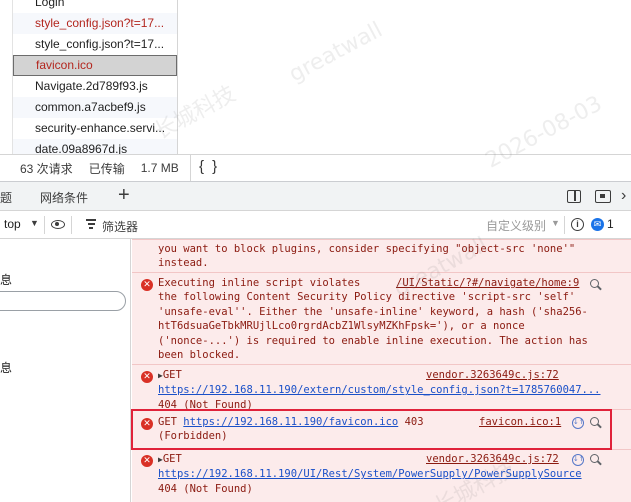 This screenshot has width=631, height=502. What do you see at coordinates (190, 168) in the screenshot?
I see `status-divider` at bounding box center [190, 168].